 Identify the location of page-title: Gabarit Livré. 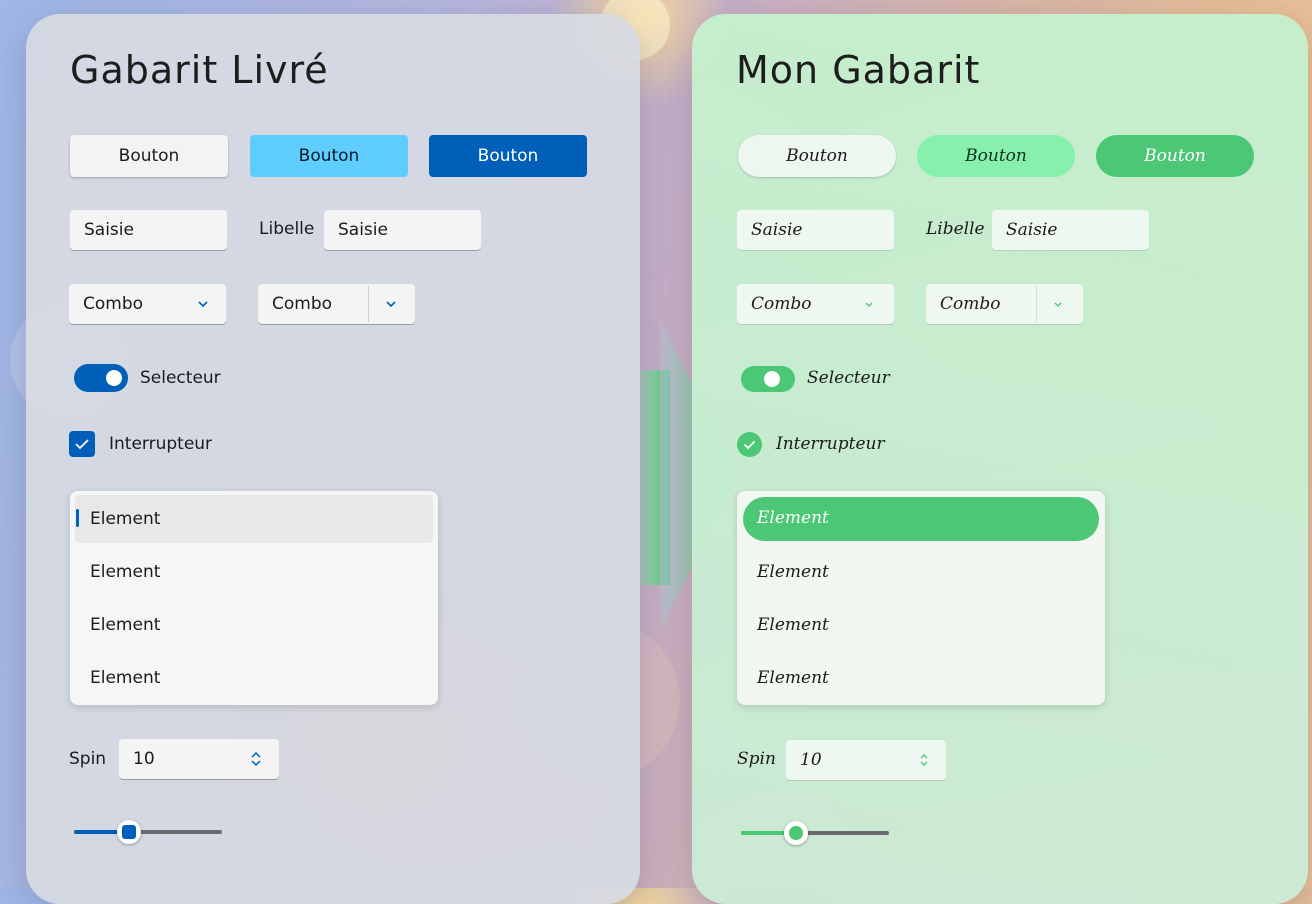
(199, 70).